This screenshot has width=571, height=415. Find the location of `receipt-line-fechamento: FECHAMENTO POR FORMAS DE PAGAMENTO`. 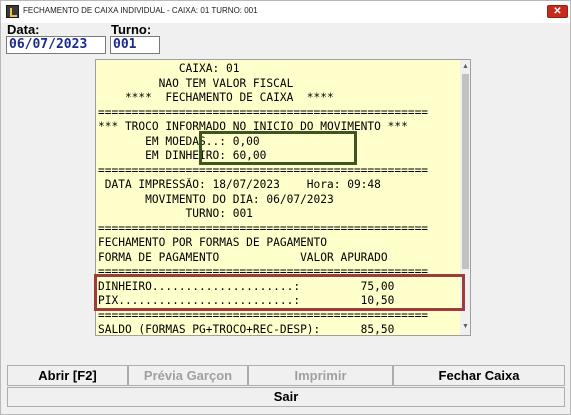

receipt-line-fechamento: FECHAMENTO POR FORMAS DE PAGAMENTO is located at coordinates (213, 242).